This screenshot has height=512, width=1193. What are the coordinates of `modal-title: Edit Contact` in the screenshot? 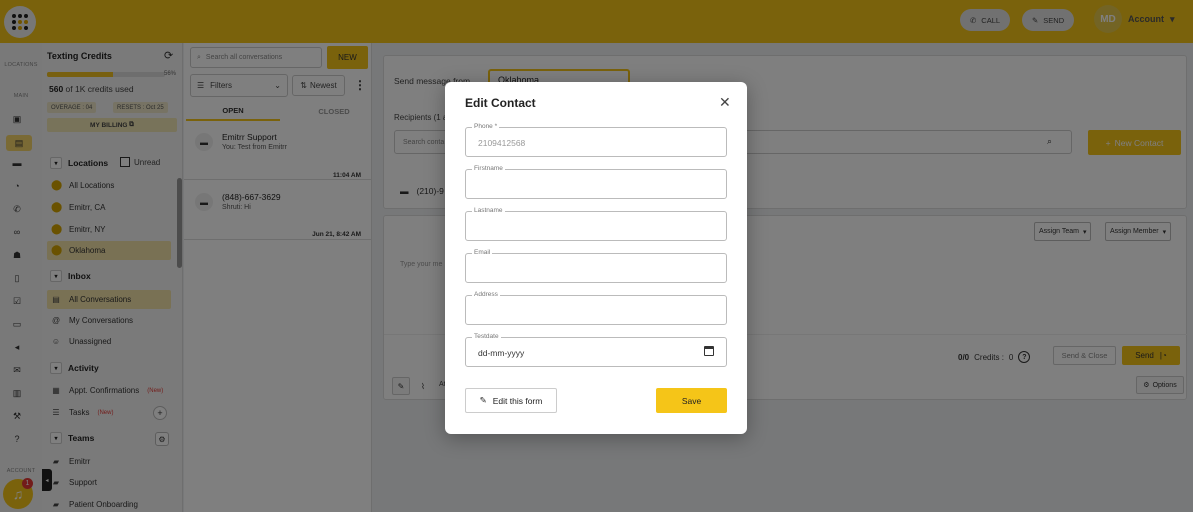 It's located at (500, 103).